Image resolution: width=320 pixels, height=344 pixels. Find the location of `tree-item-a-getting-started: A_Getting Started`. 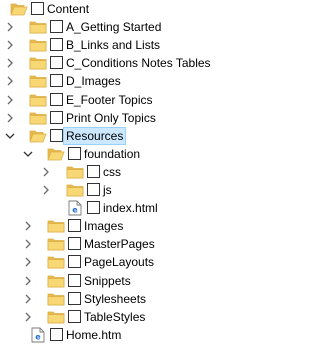

tree-item-a-getting-started: A_Getting Started is located at coordinates (138, 27).